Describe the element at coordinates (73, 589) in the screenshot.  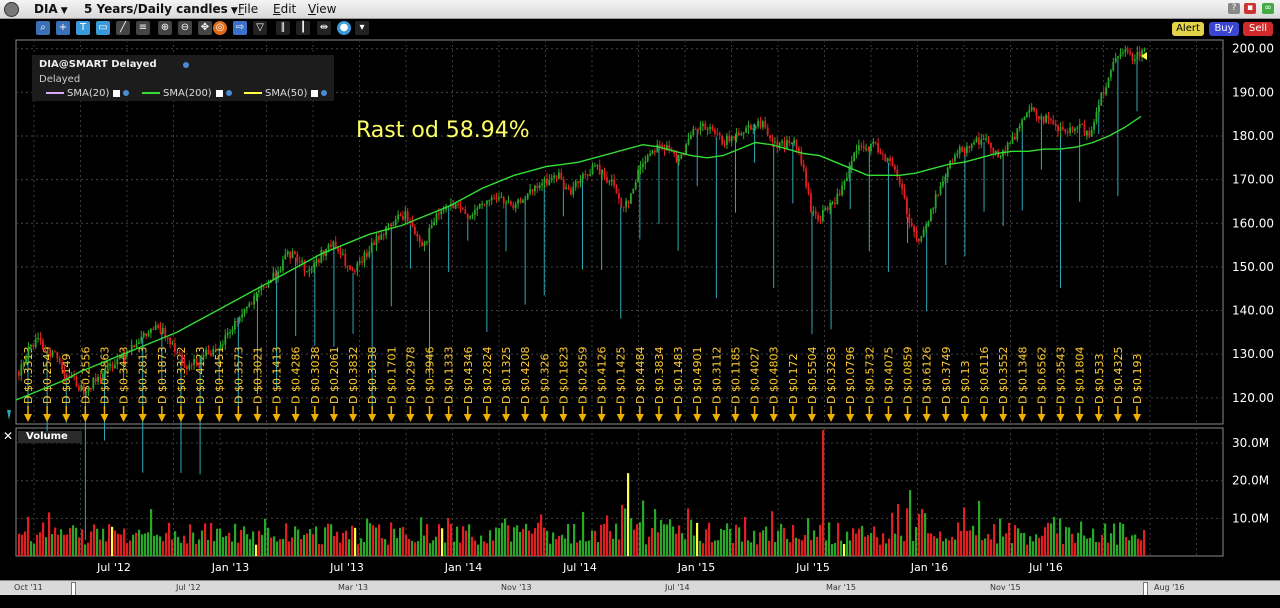
I see `range-start-handle` at that location.